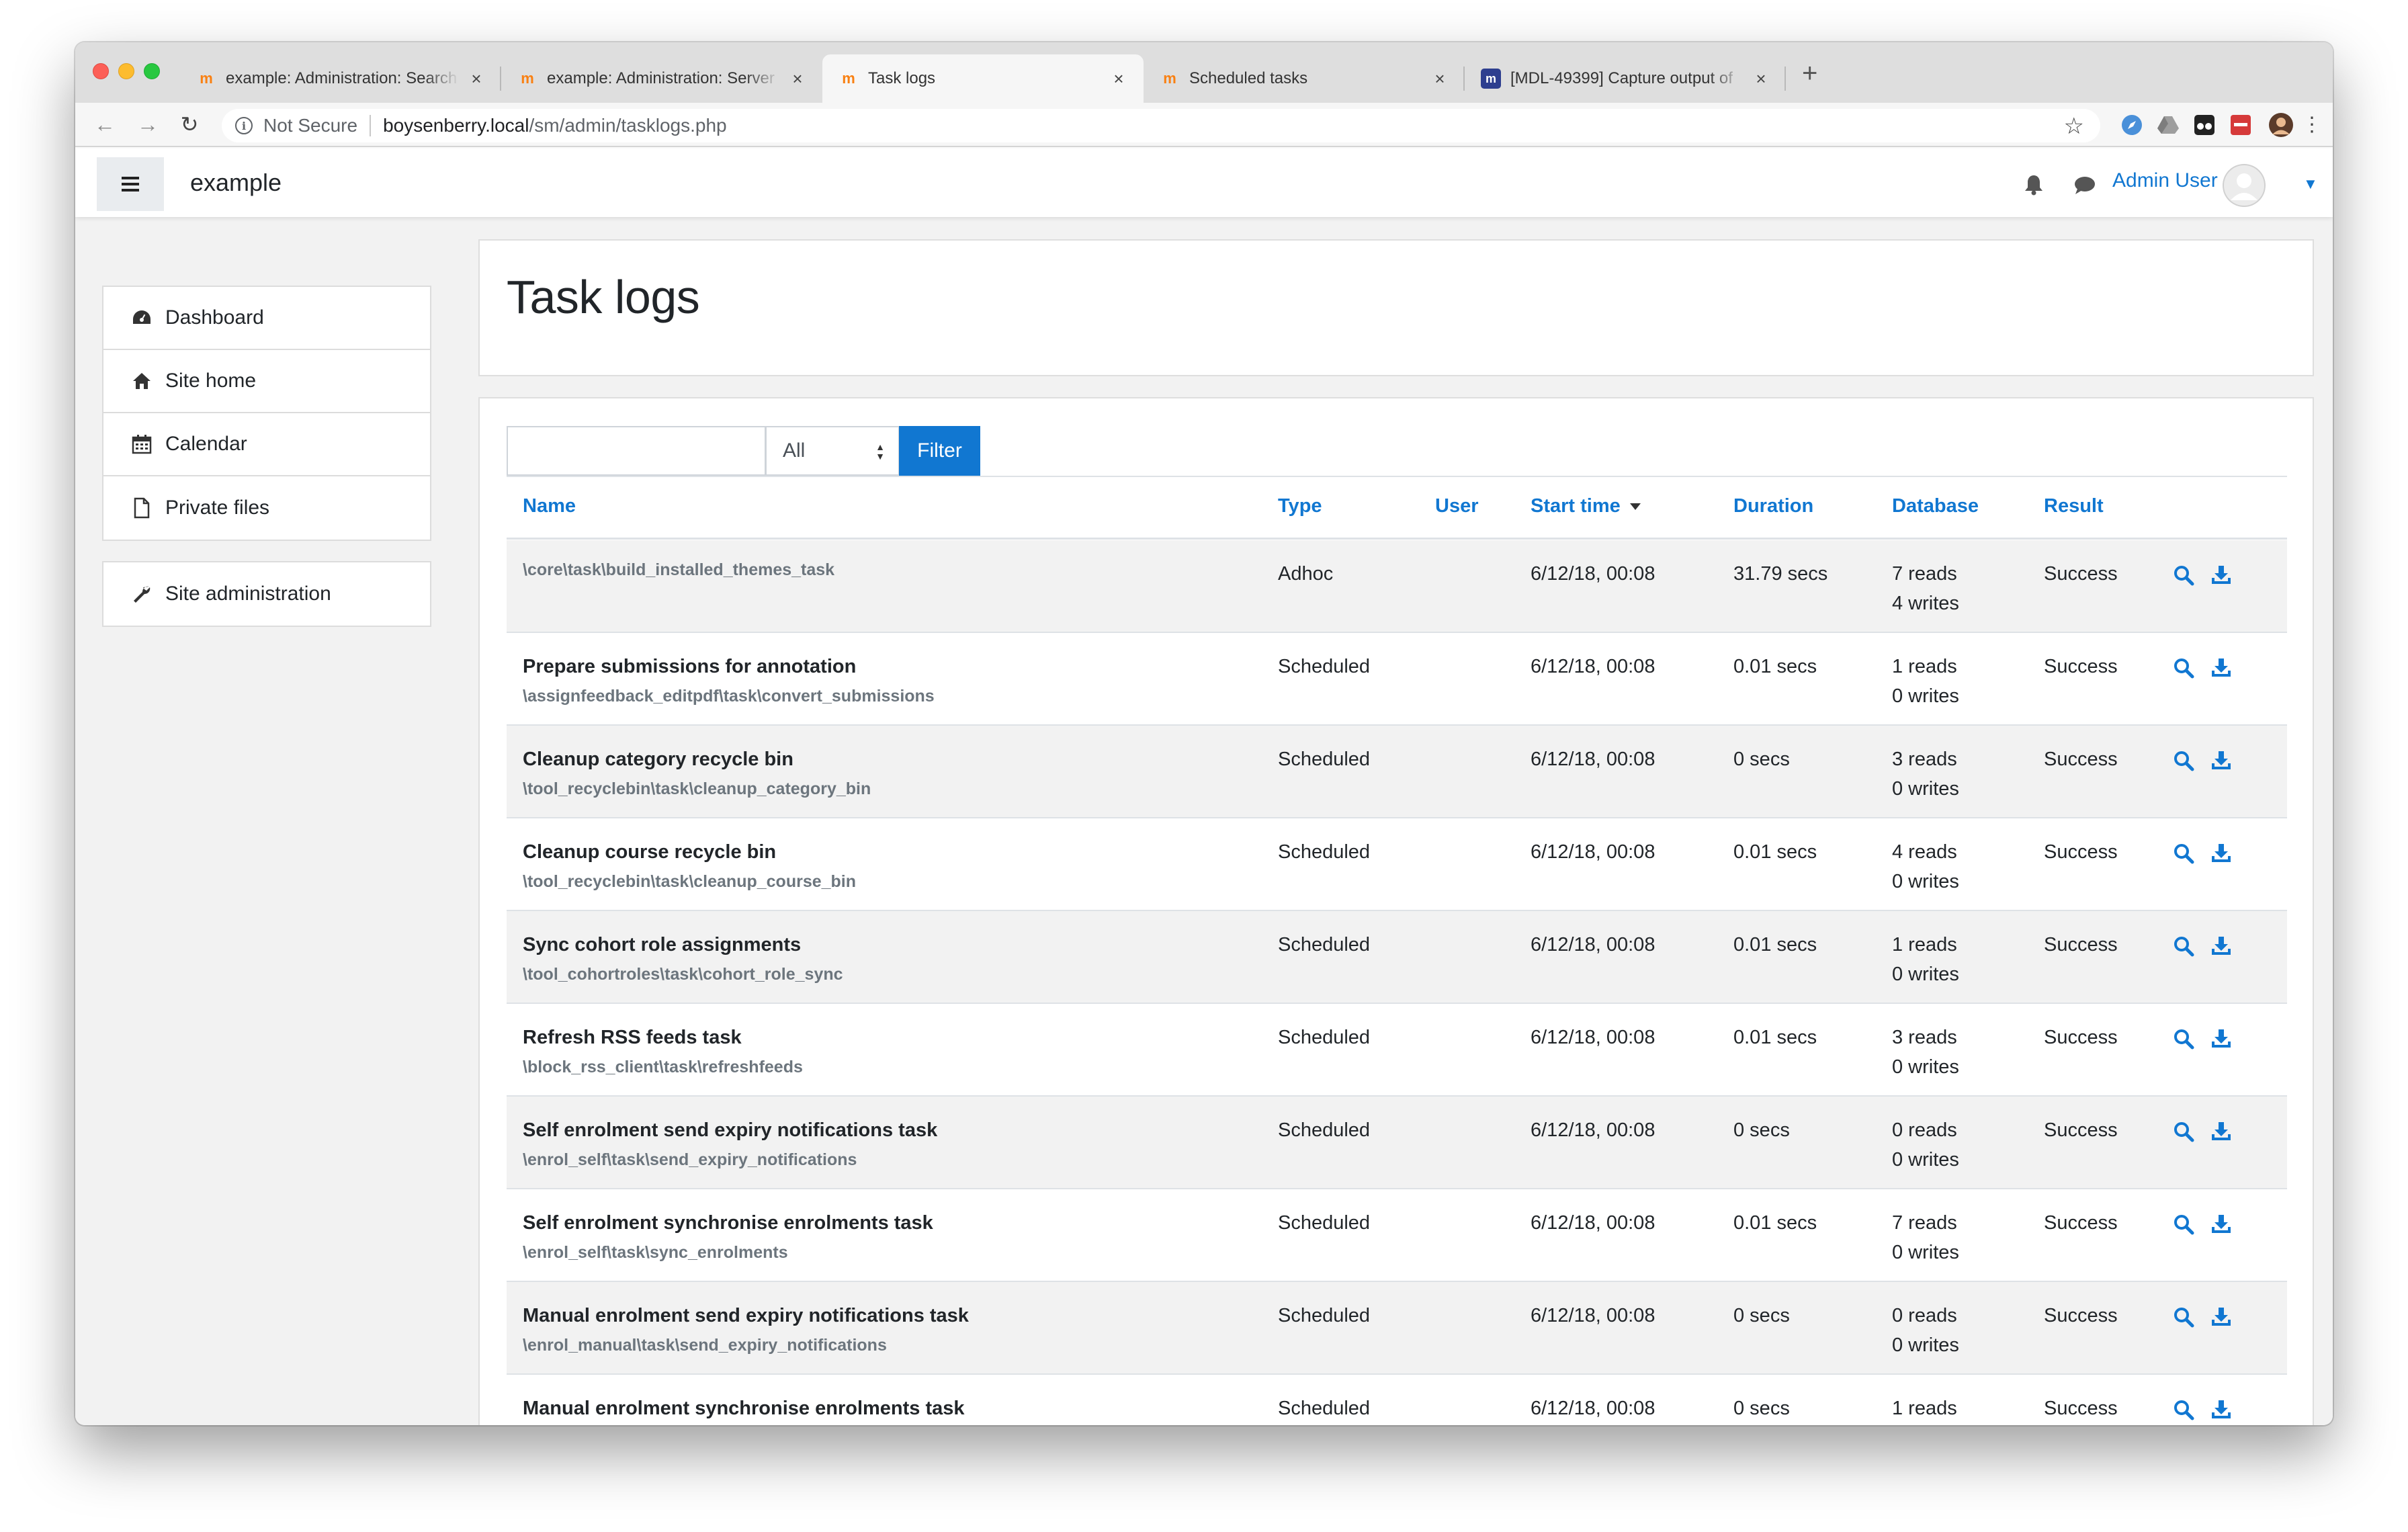  Describe the element at coordinates (126, 71) in the screenshot. I see `minimize-window-button` at that location.